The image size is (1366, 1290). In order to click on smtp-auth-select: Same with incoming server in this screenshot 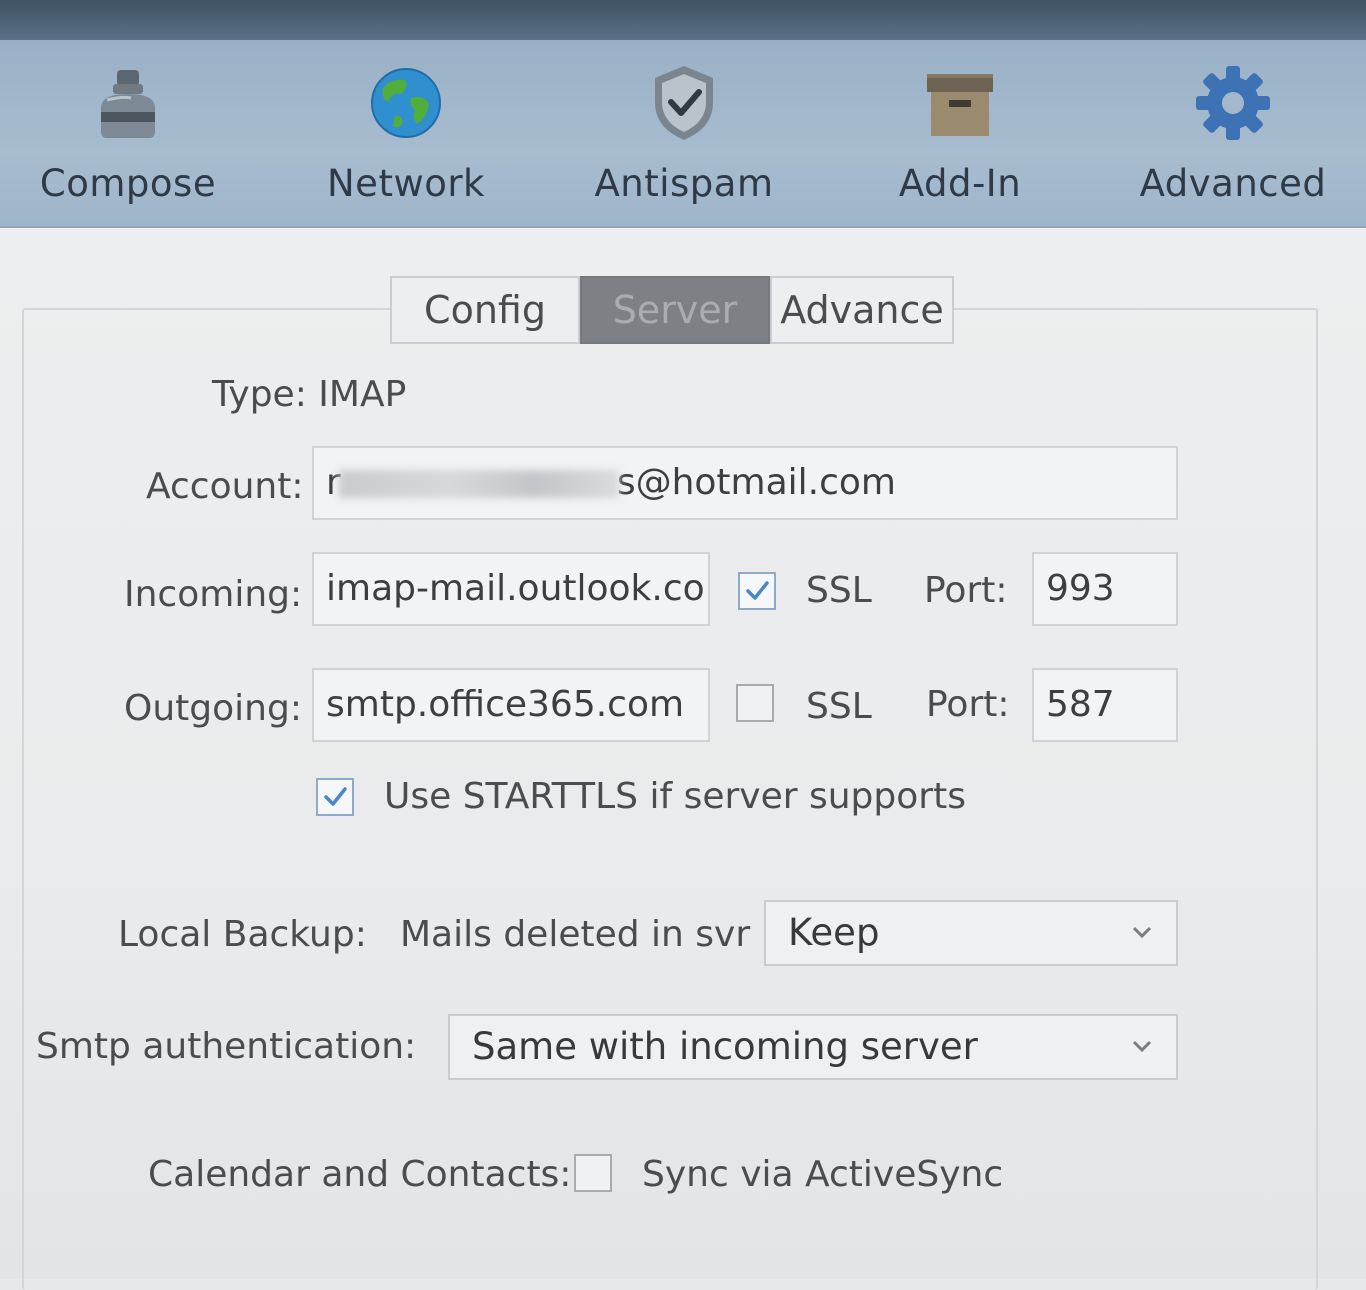, I will do `click(813, 1047)`.